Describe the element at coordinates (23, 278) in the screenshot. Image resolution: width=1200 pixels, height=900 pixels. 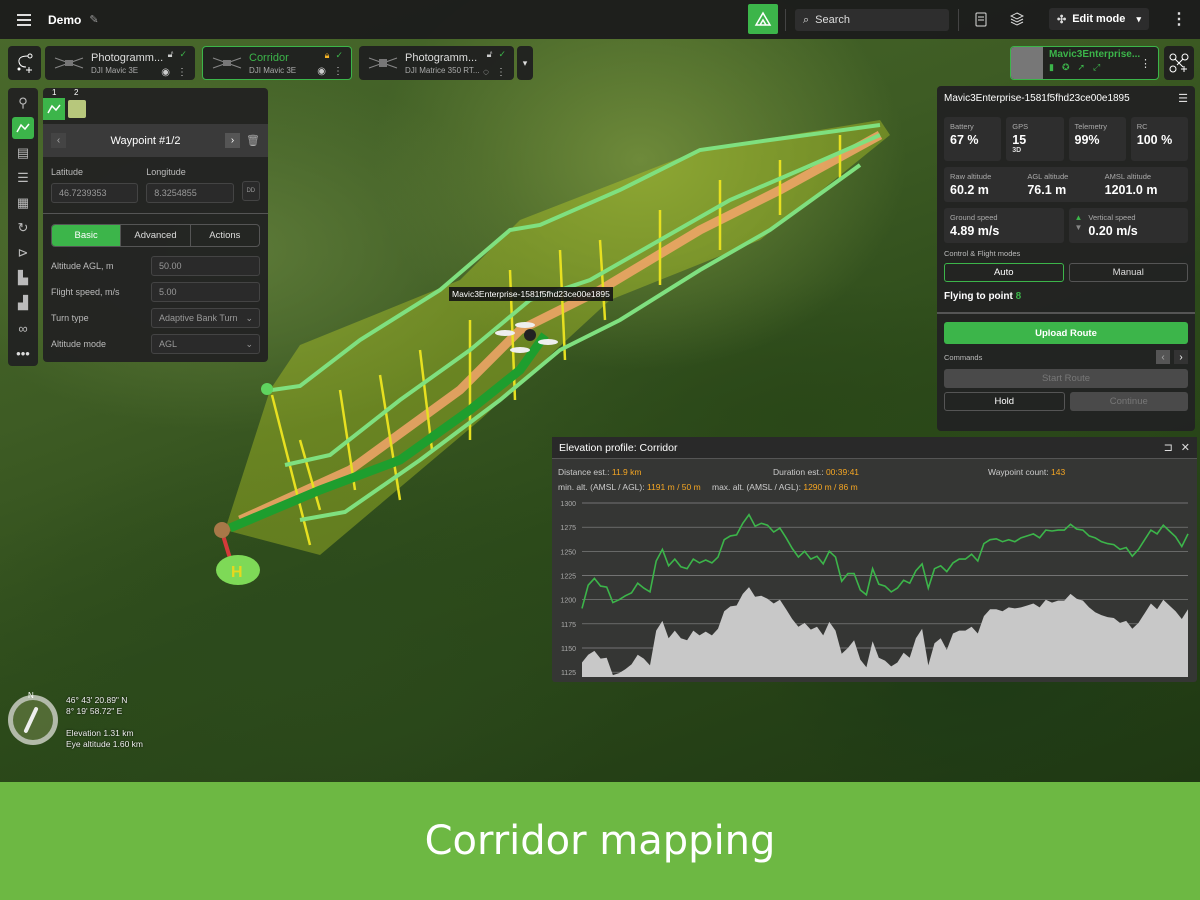
I see `building-p-tool: ▙` at that location.